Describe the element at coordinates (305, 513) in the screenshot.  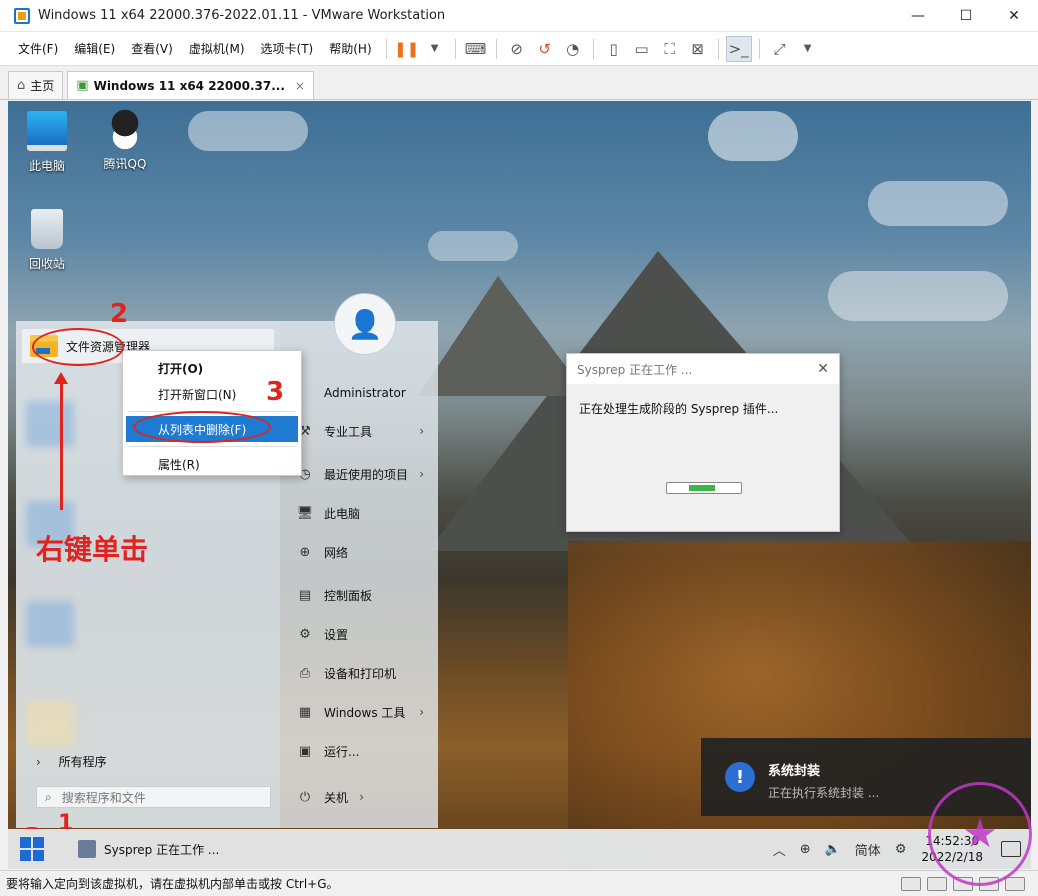
I see `computer-icon: 🖥` at that location.